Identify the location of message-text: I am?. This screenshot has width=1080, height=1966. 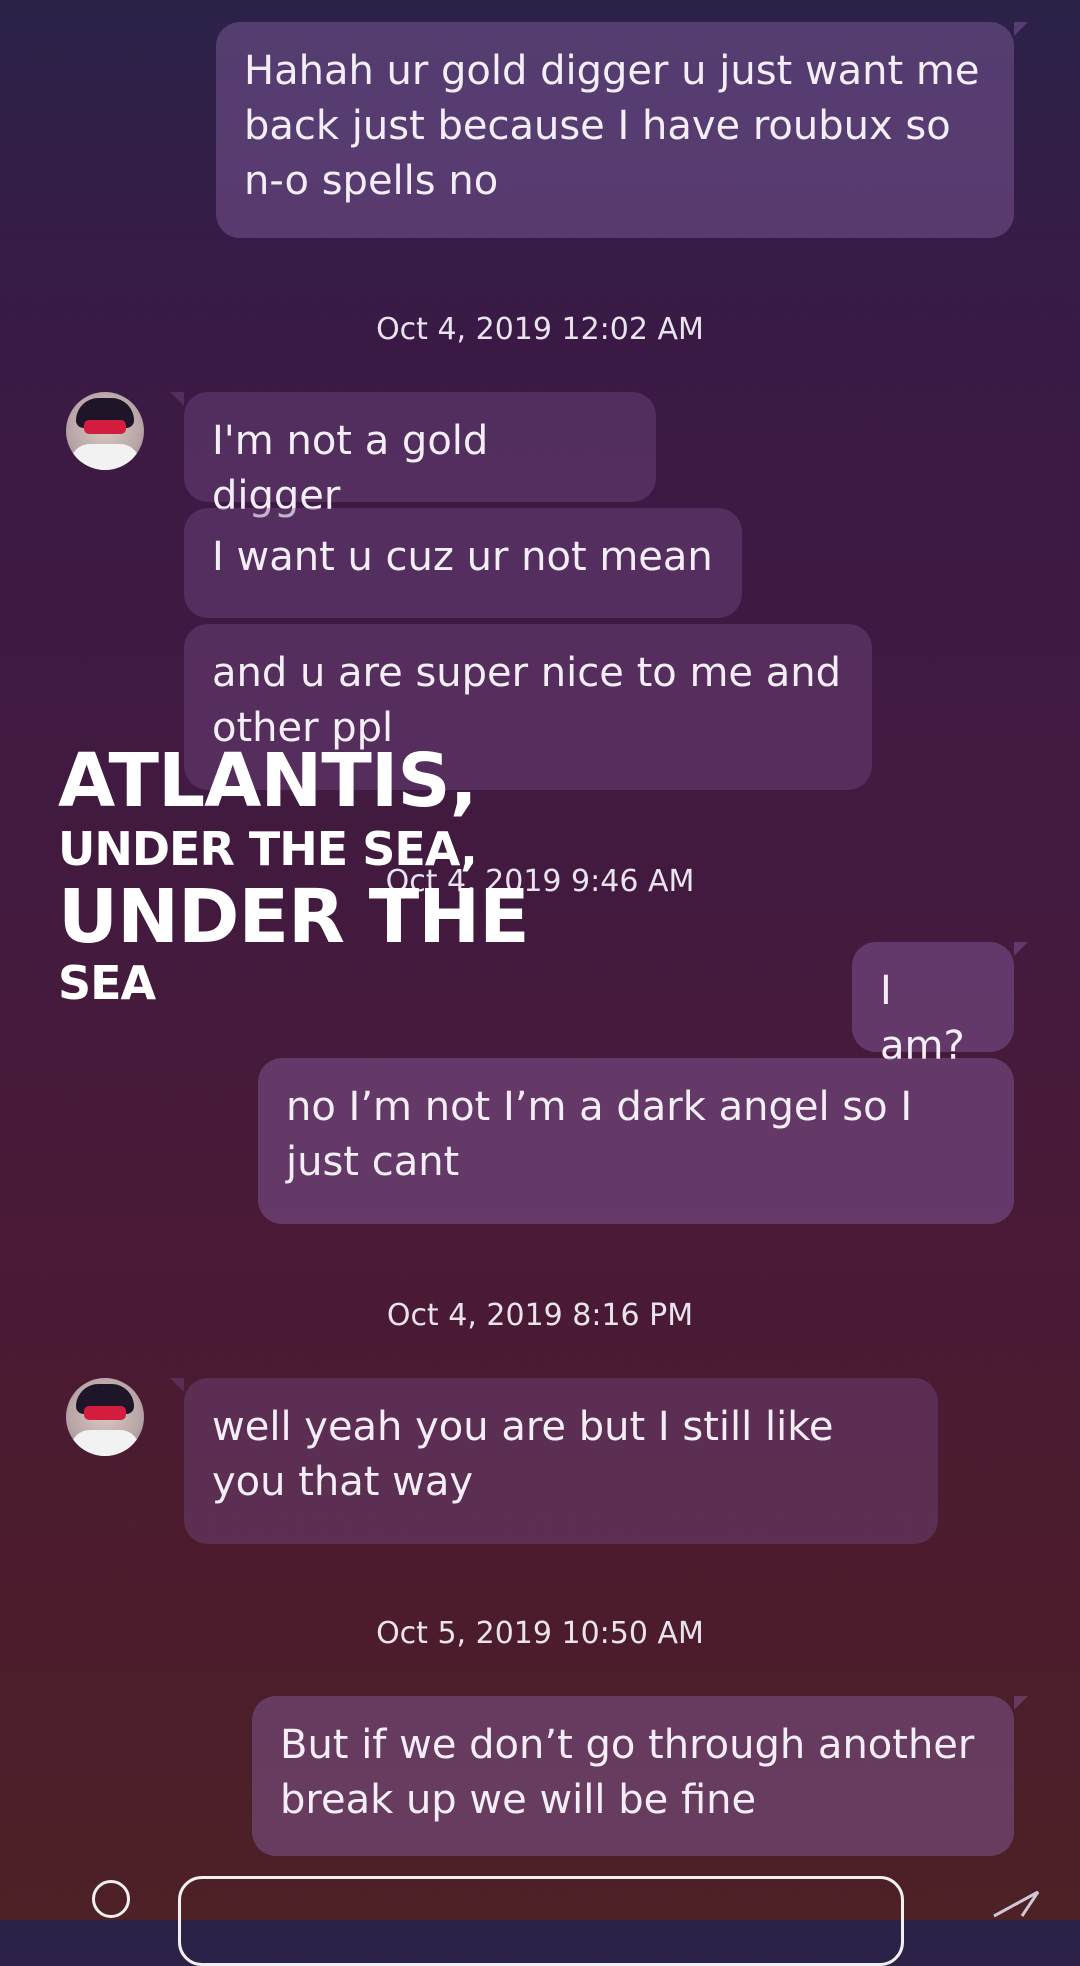
(922, 1018).